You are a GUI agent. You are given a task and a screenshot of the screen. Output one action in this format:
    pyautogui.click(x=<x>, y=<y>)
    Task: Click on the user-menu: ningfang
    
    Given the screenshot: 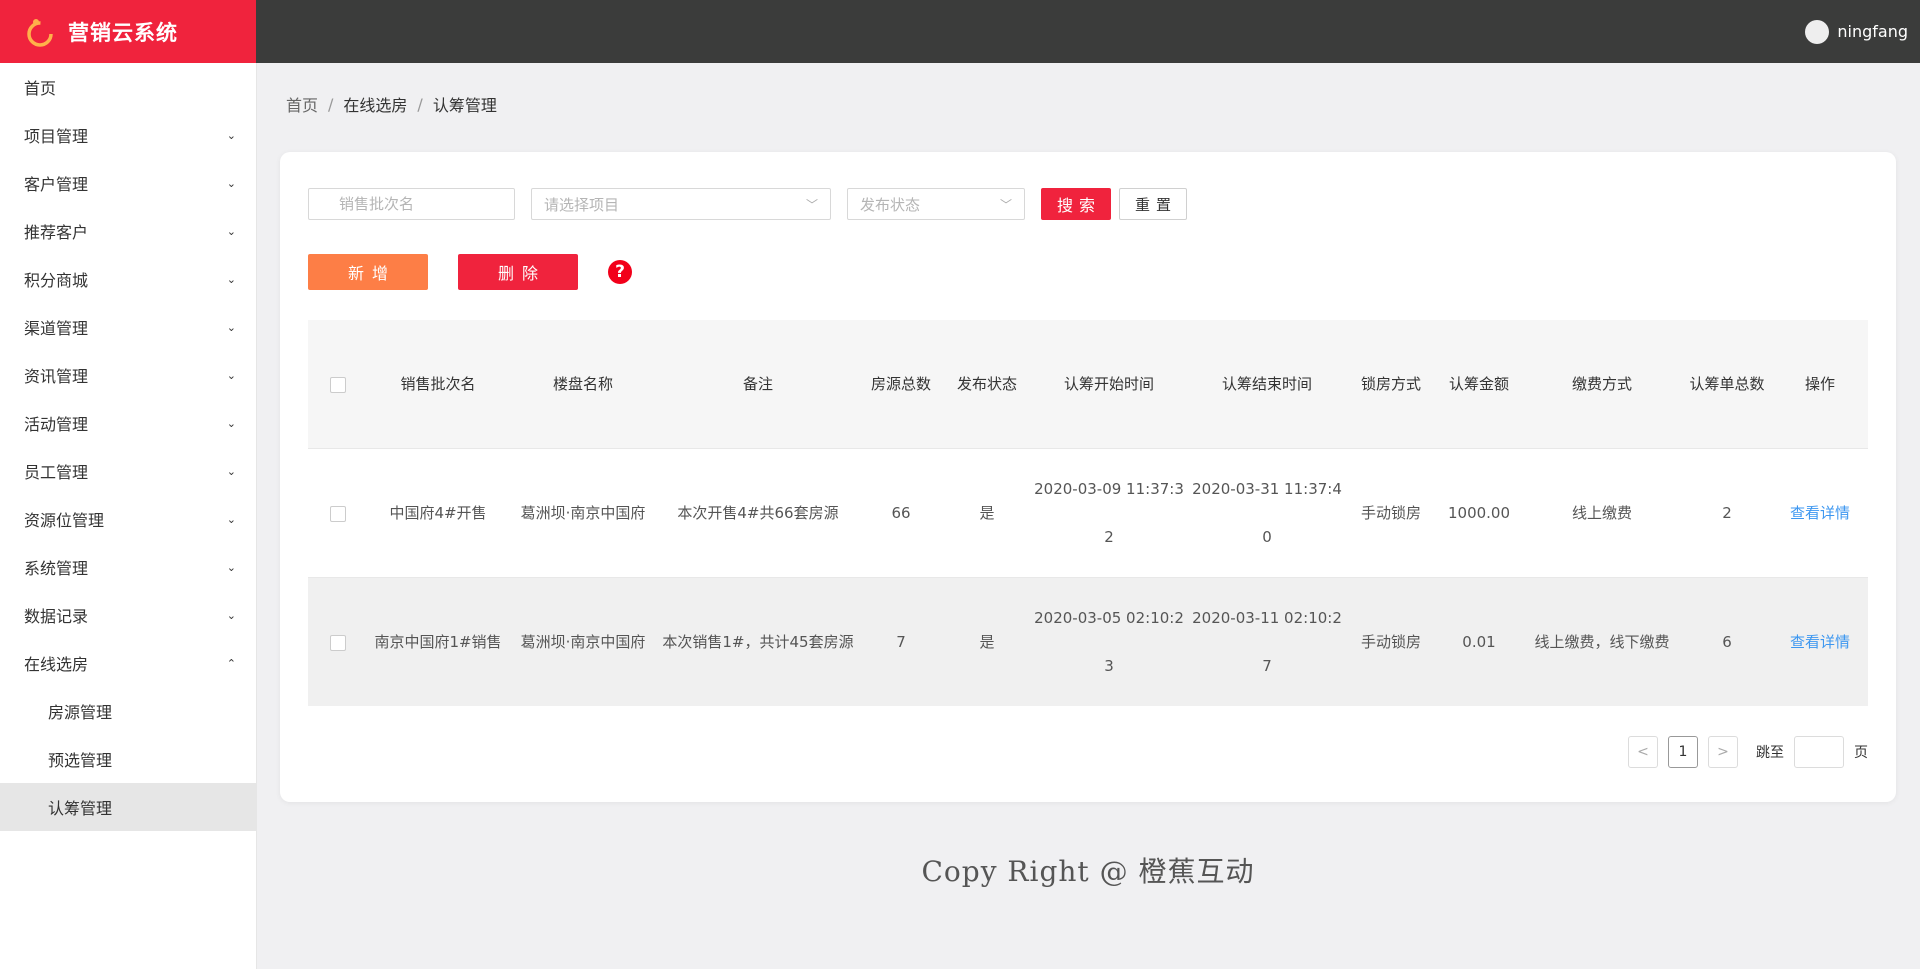 What is the action you would take?
    pyautogui.click(x=1856, y=31)
    